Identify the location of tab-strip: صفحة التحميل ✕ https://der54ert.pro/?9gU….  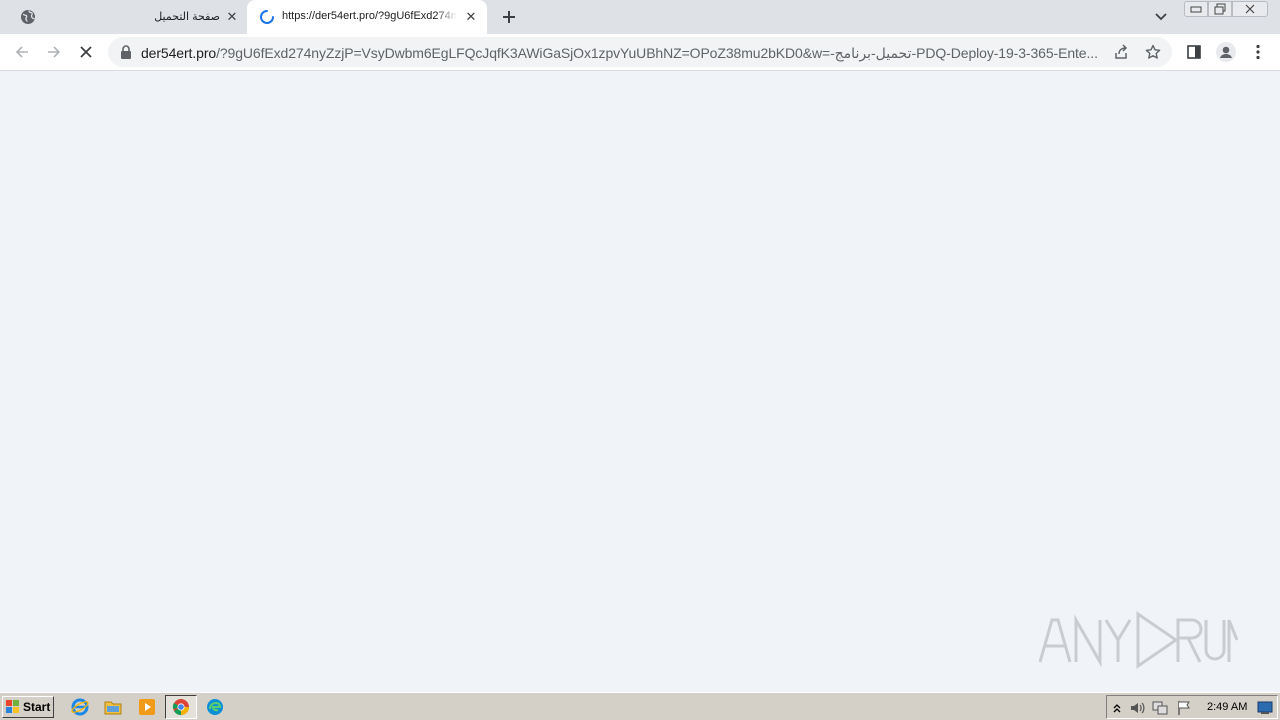
(640, 17).